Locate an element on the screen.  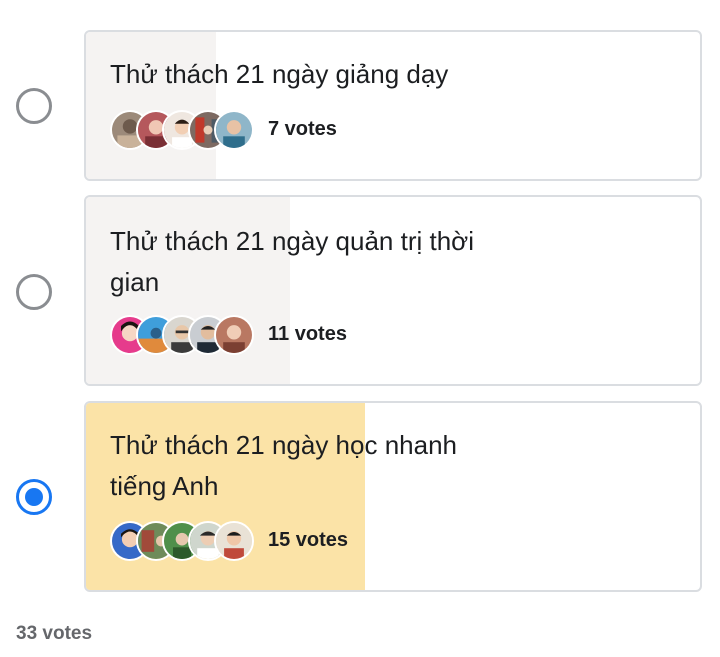
total-votes: 33 votes is located at coordinates (54, 634).